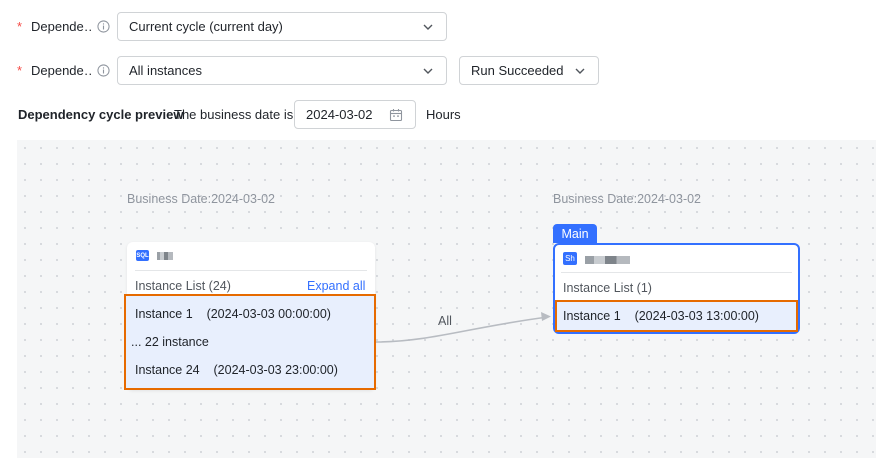 Image resolution: width=883 pixels, height=465 pixels. I want to click on dependency-instance-select: All instances, so click(282, 70).